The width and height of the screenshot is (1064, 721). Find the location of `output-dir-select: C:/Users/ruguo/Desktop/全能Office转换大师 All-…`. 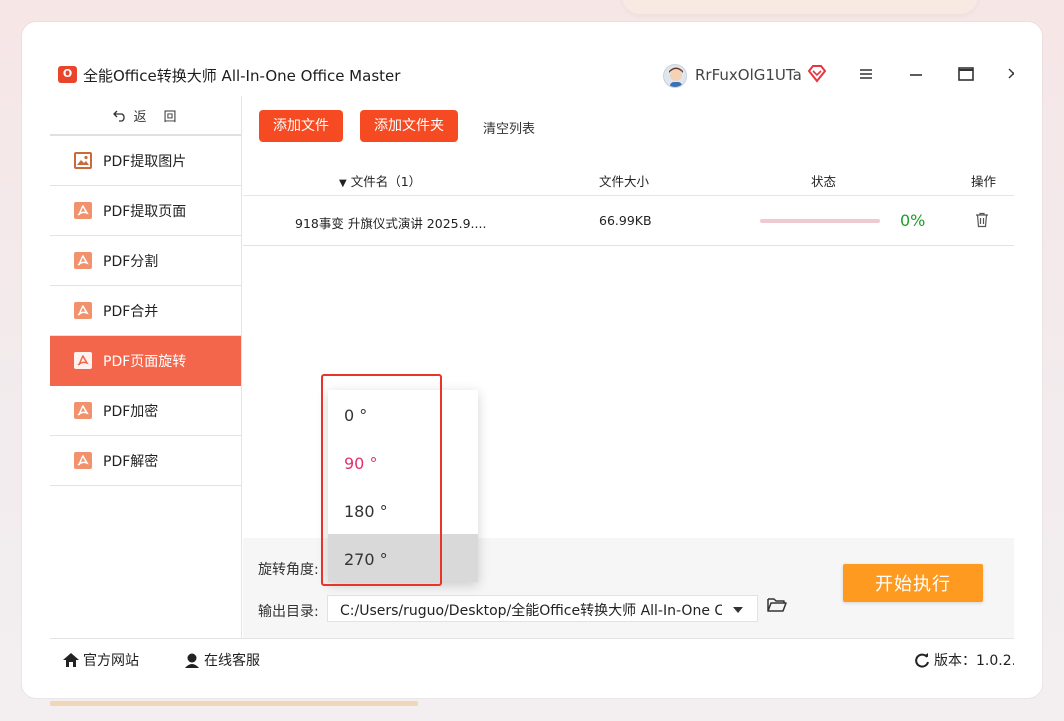

output-dir-select: C:/Users/ruguo/Desktop/全能Office转换大师 All-… is located at coordinates (542, 608).